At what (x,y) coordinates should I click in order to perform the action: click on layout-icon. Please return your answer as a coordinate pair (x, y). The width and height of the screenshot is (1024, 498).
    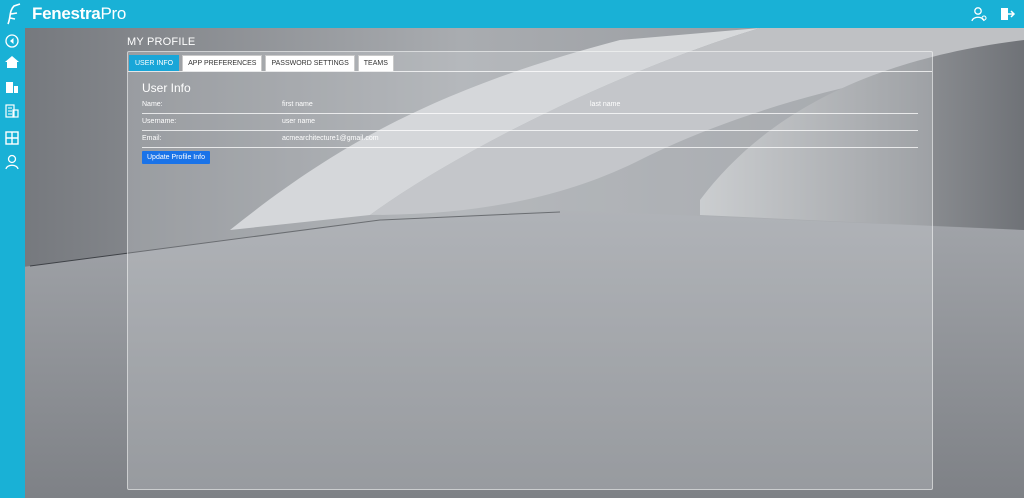
    Looking at the image, I should click on (12, 138).